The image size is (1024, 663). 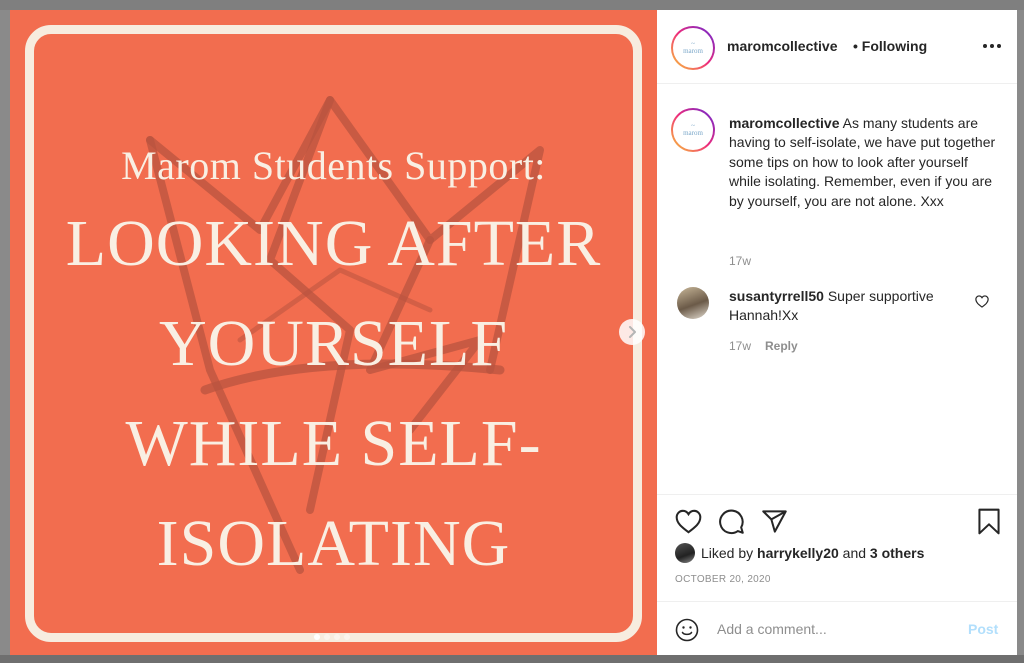 I want to click on caption-timestamp: 17w, so click(x=740, y=261).